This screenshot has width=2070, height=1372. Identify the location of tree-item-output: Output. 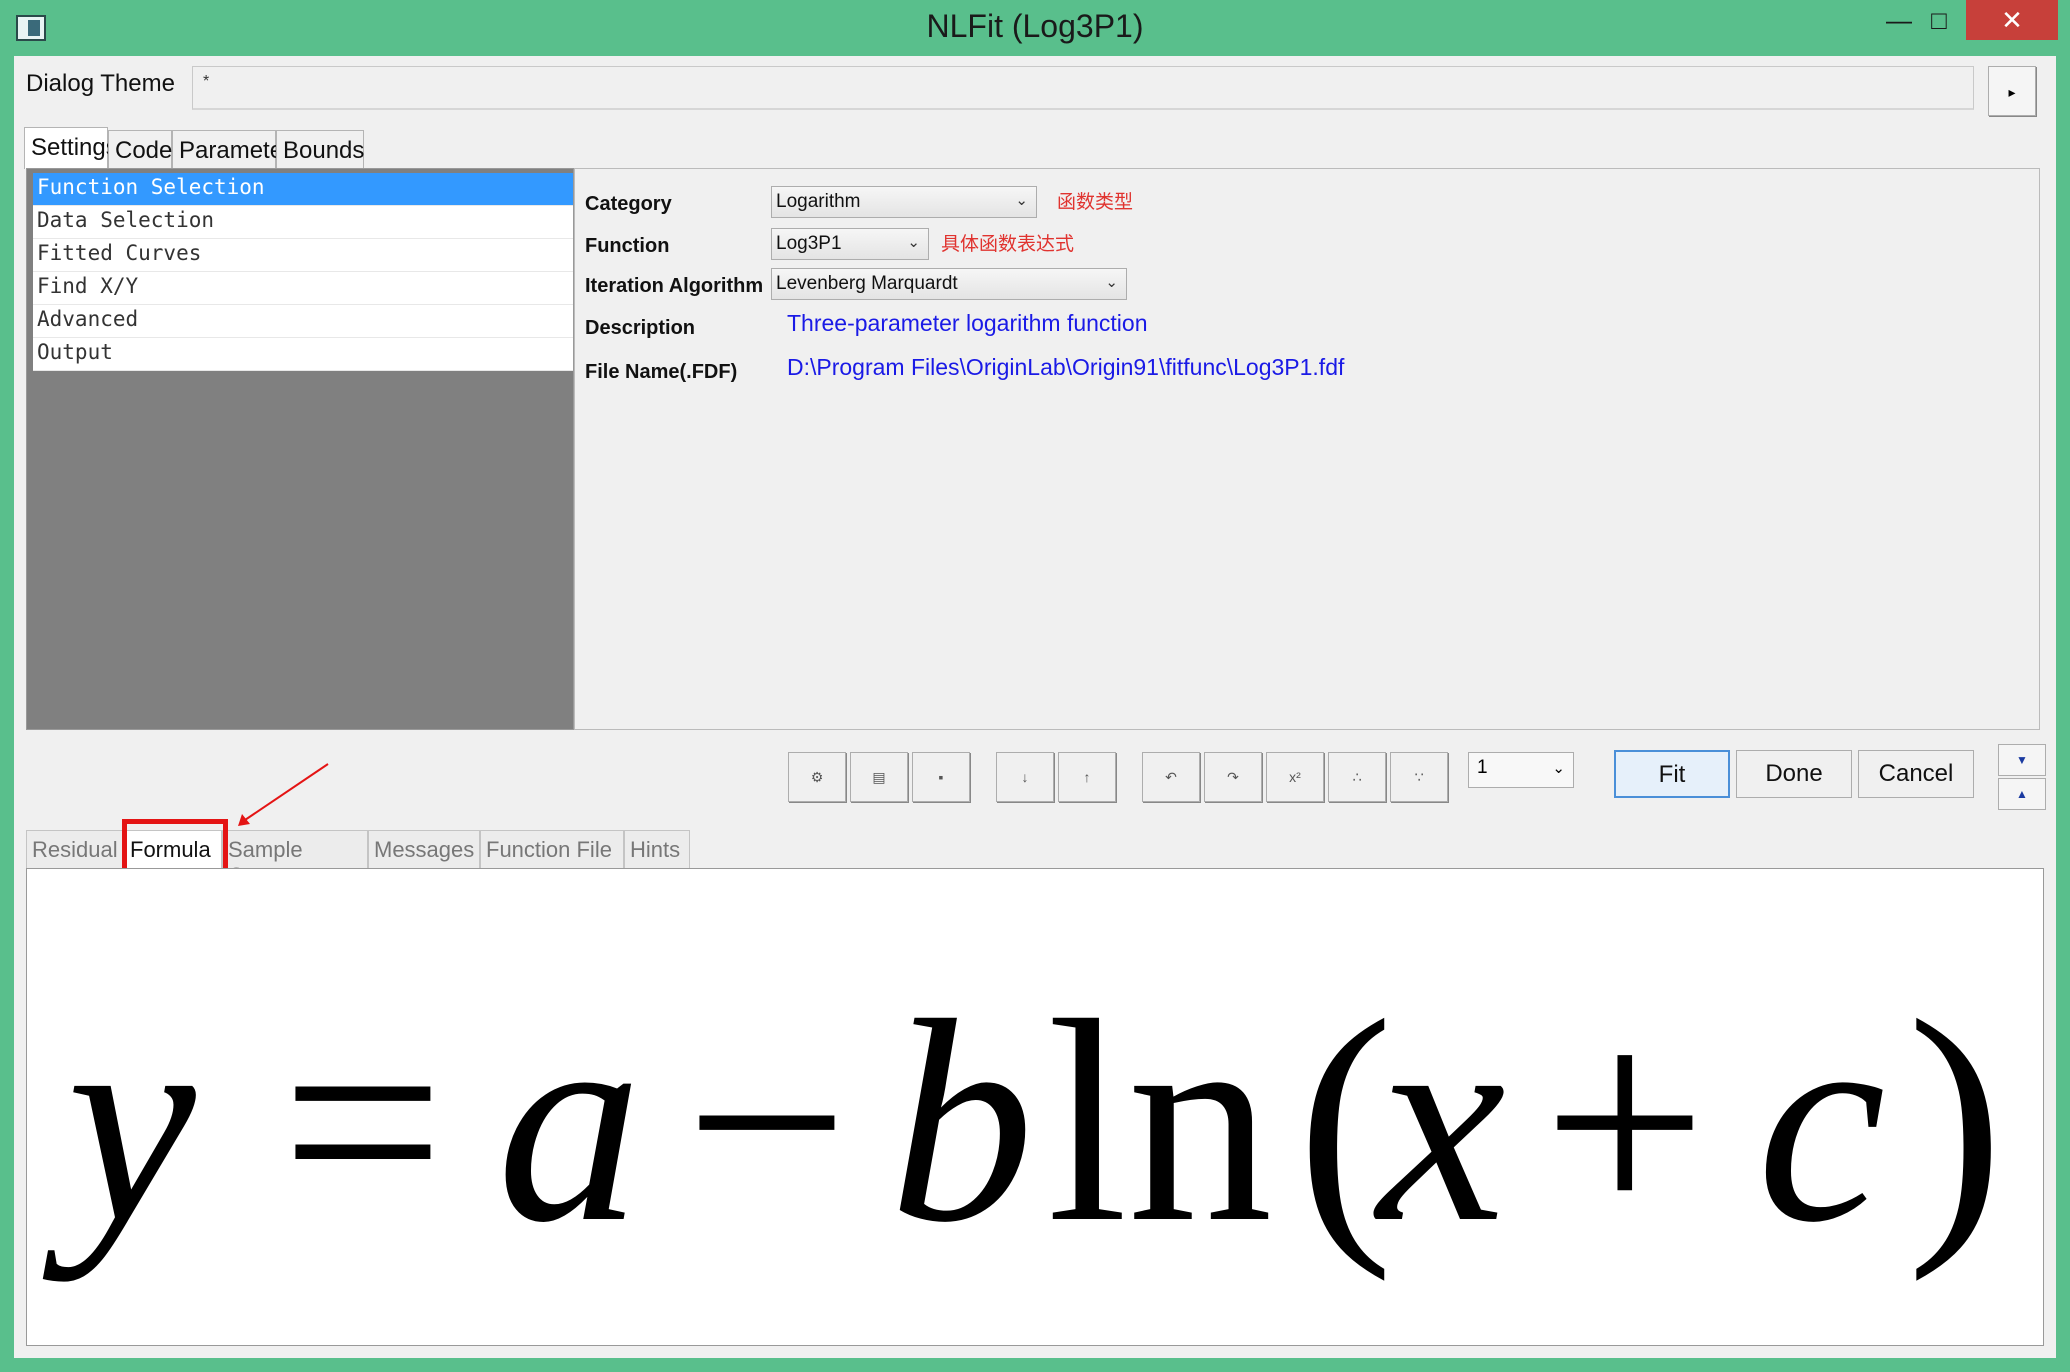
(303, 354).